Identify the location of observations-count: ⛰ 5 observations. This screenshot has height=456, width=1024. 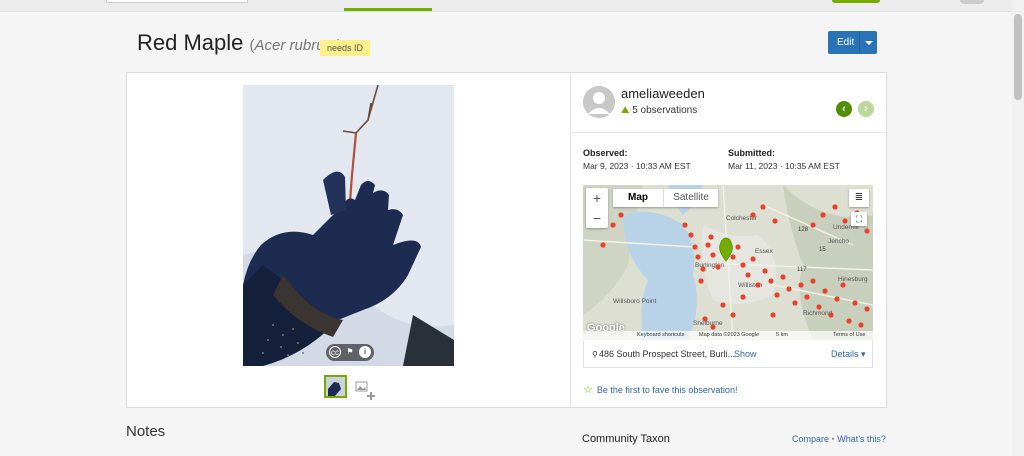
(659, 110).